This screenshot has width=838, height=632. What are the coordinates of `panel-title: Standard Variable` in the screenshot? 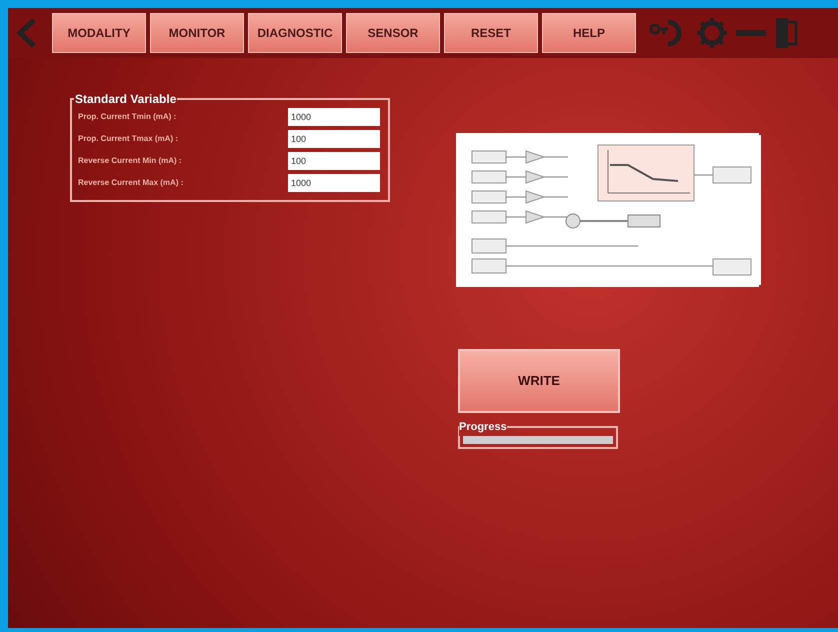 It's located at (126, 99).